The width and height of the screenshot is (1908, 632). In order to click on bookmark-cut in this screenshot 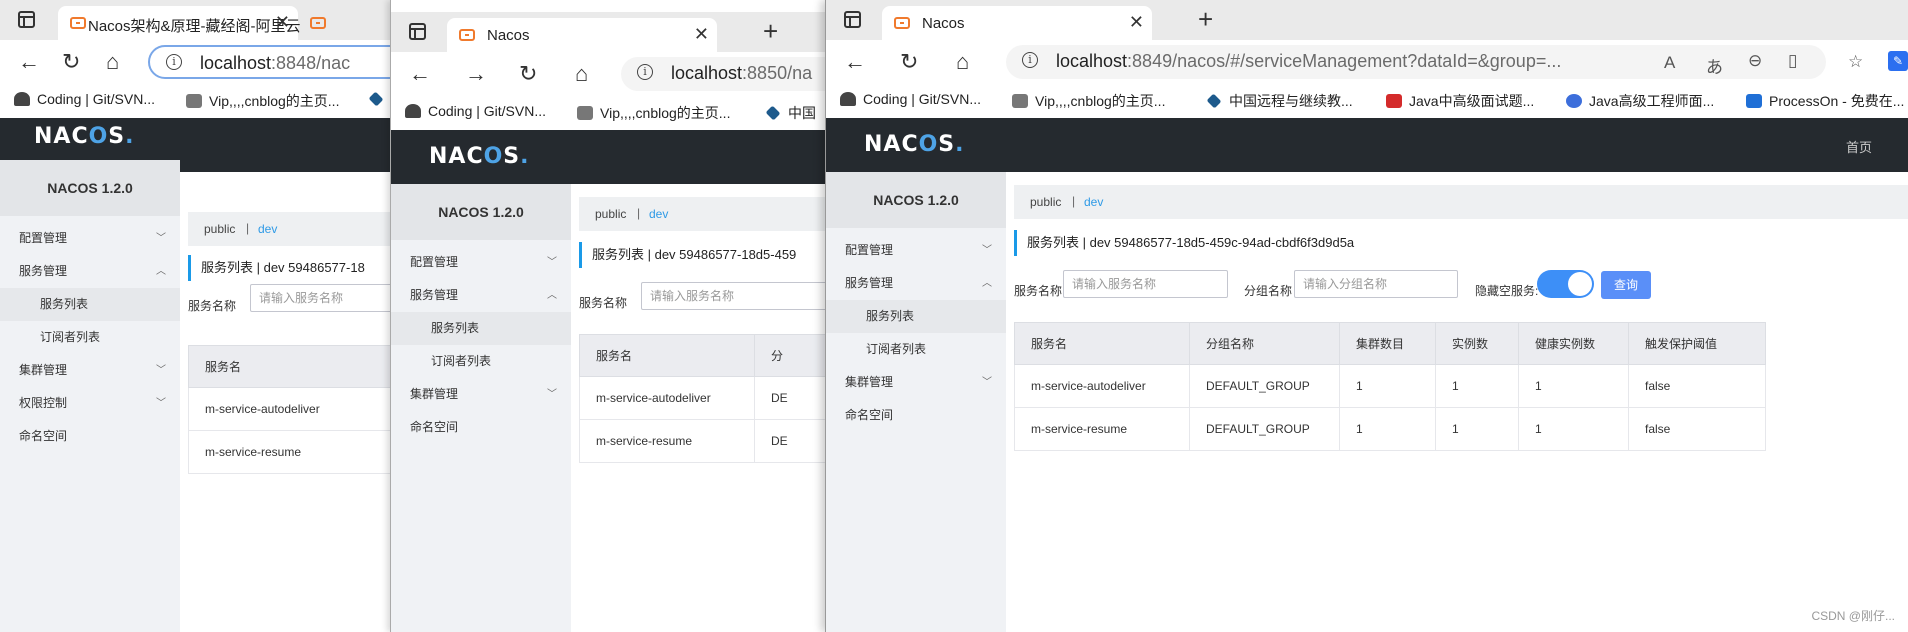, I will do `click(379, 99)`.